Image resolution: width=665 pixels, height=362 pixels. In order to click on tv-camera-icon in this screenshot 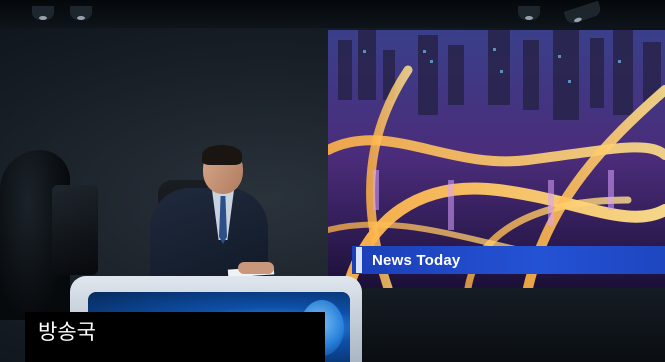, I will do `click(75, 230)`.